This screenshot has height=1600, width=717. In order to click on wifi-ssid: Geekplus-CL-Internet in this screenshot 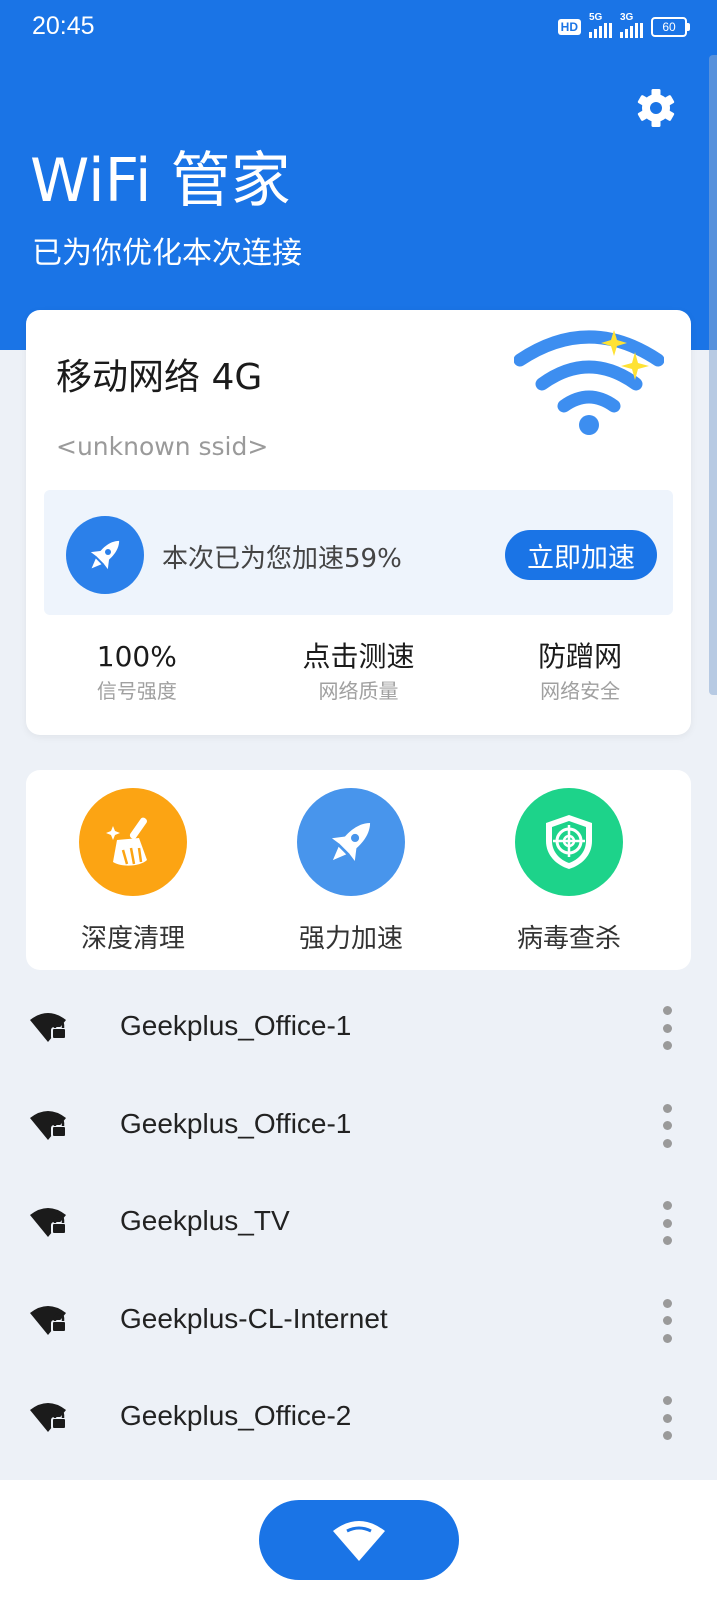, I will do `click(254, 1318)`.